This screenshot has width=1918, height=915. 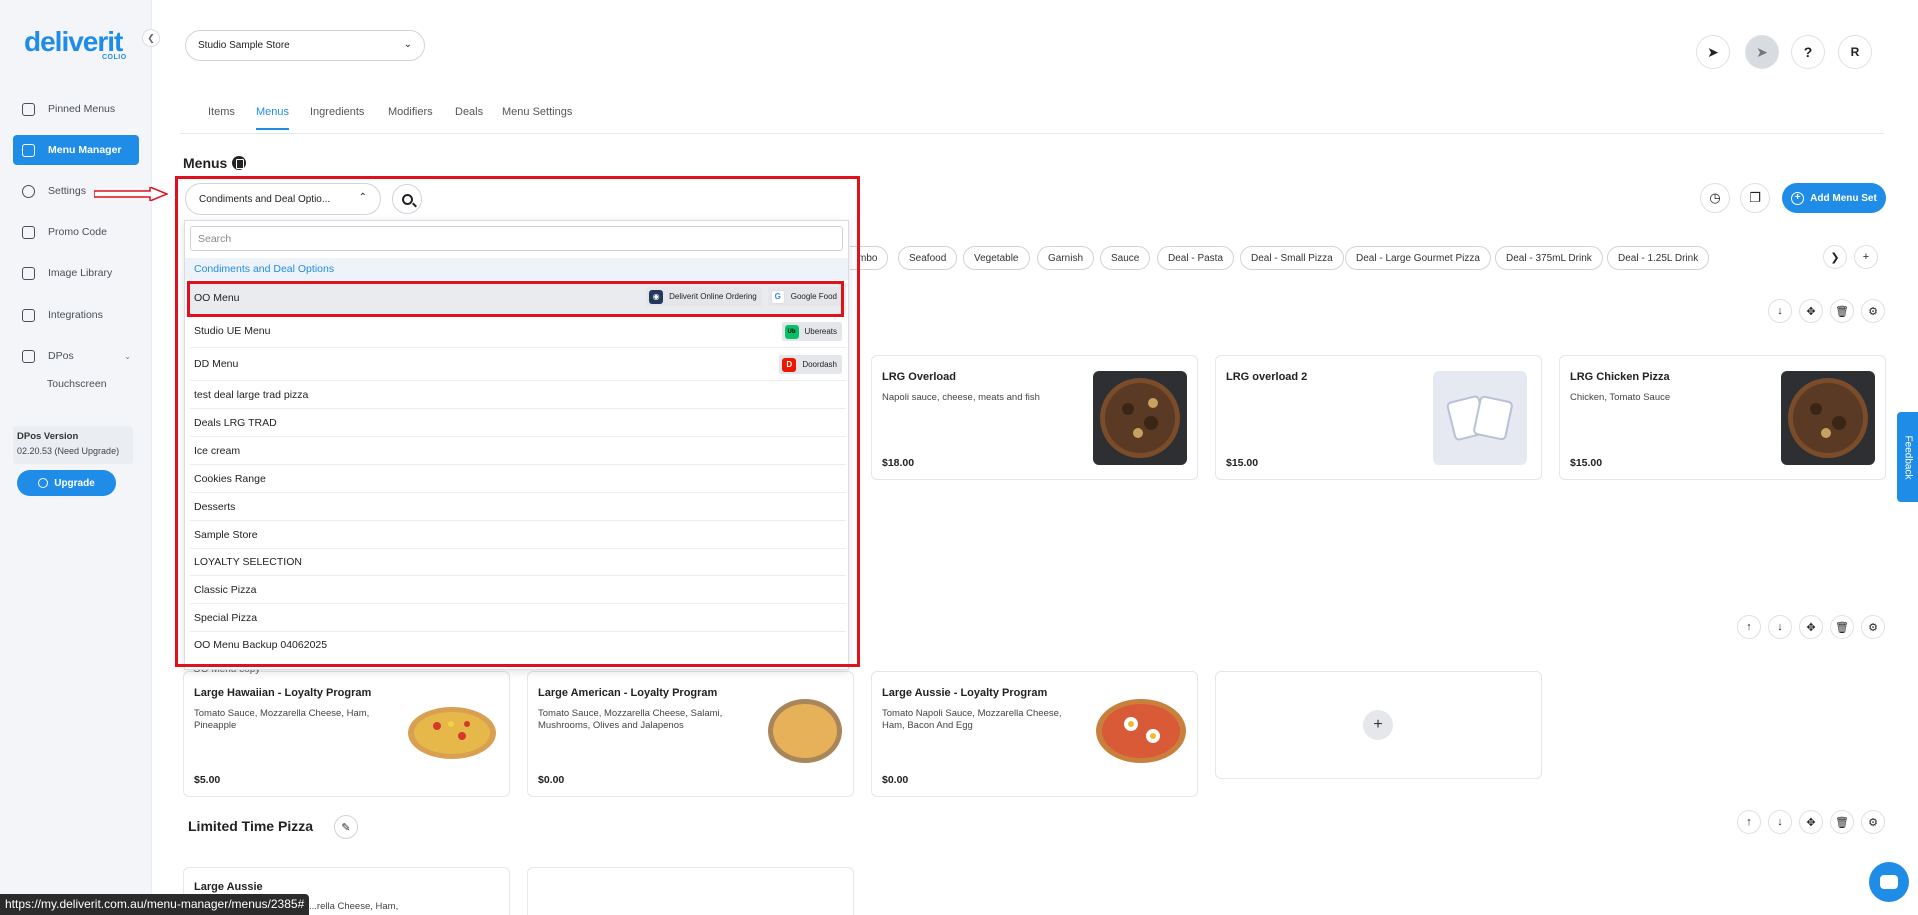 I want to click on gear-icon, so click(x=28, y=191).